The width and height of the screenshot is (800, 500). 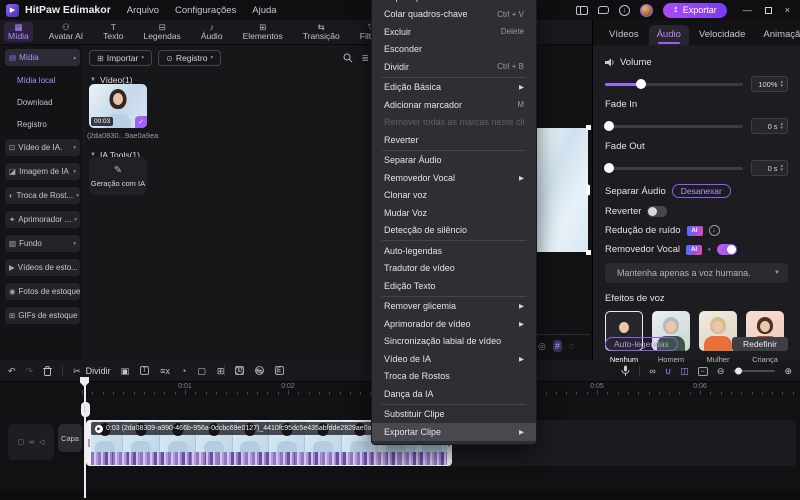 What do you see at coordinates (454, 15) in the screenshot?
I see `menu-colar-quadros: Colar quadros-chave Ctrl + V` at bounding box center [454, 15].